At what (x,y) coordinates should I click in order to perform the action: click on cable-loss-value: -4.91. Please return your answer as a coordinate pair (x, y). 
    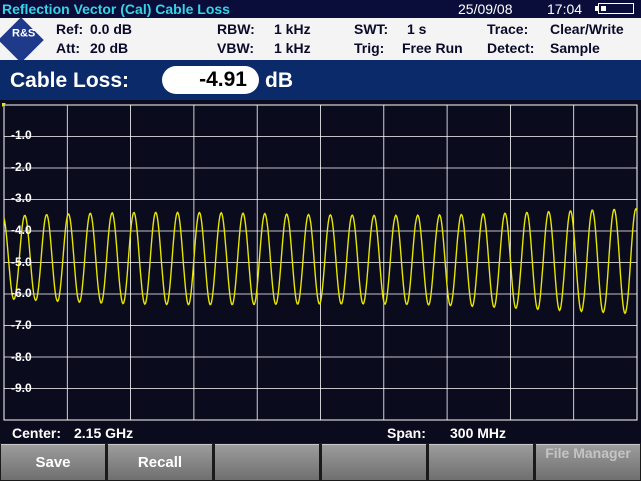
    Looking at the image, I should click on (223, 79).